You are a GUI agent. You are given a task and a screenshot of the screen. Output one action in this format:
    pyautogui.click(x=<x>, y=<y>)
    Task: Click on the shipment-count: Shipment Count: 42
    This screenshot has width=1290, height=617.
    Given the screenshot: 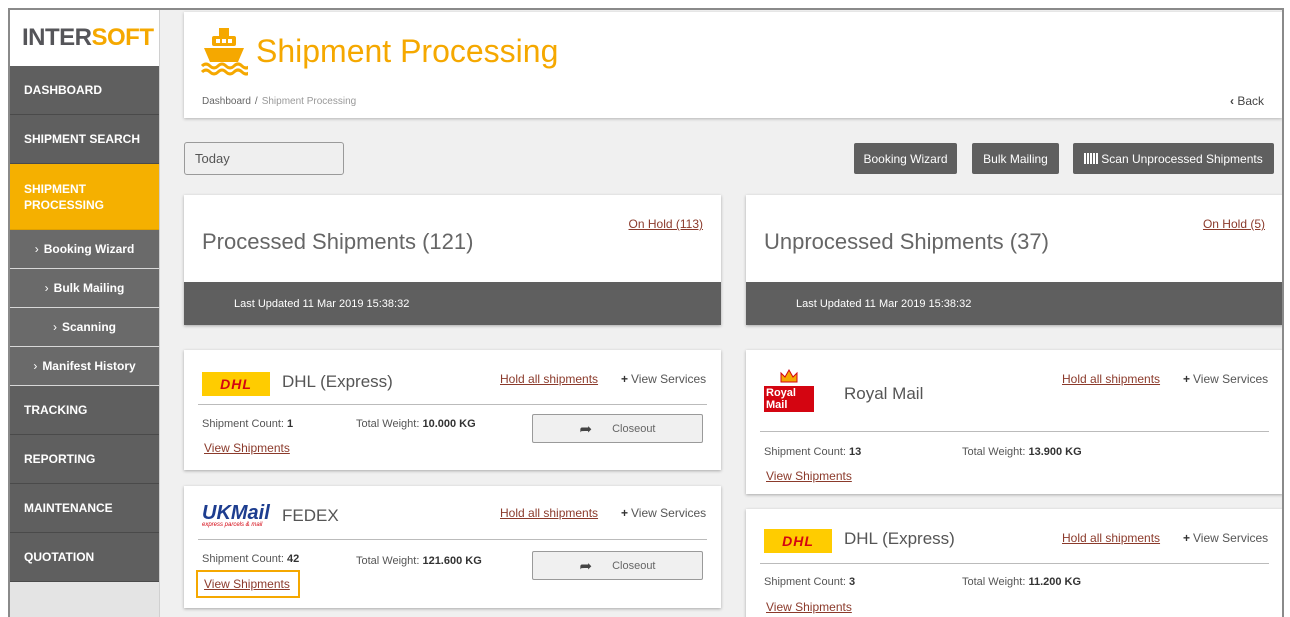 What is the action you would take?
    pyautogui.click(x=250, y=559)
    